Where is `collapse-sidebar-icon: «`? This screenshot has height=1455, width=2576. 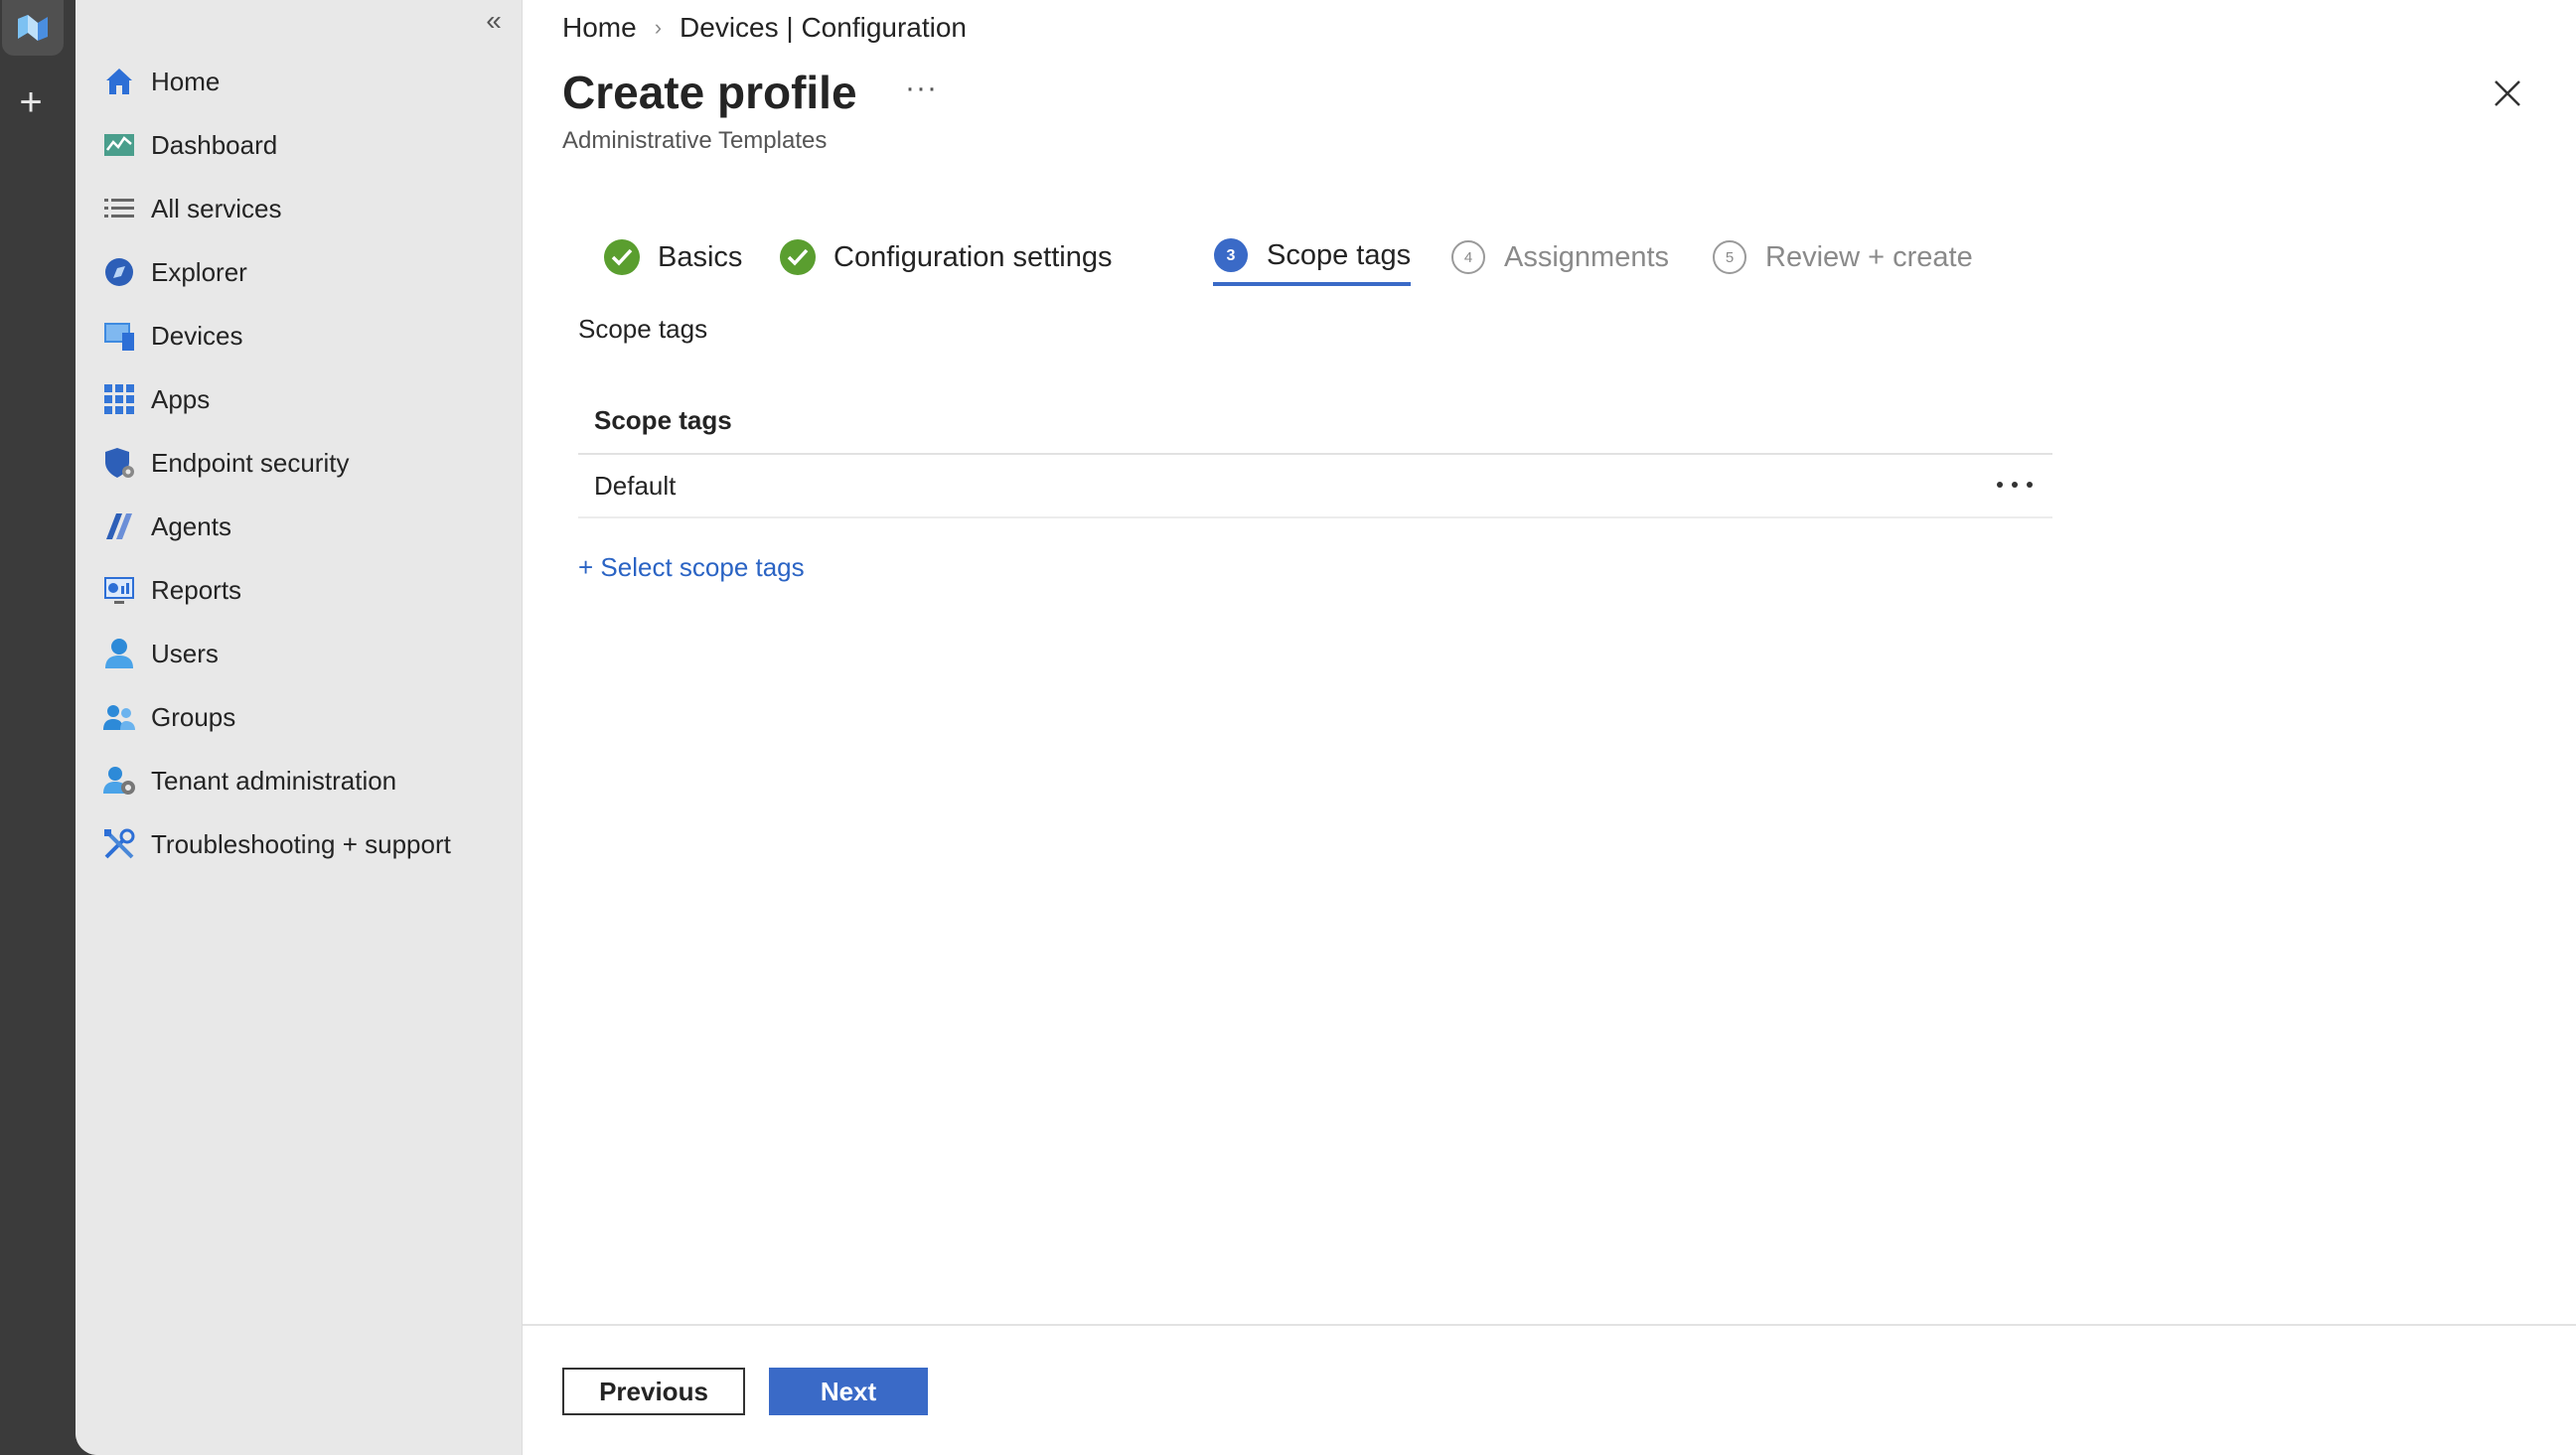
collapse-sidebar-icon: « is located at coordinates (494, 21).